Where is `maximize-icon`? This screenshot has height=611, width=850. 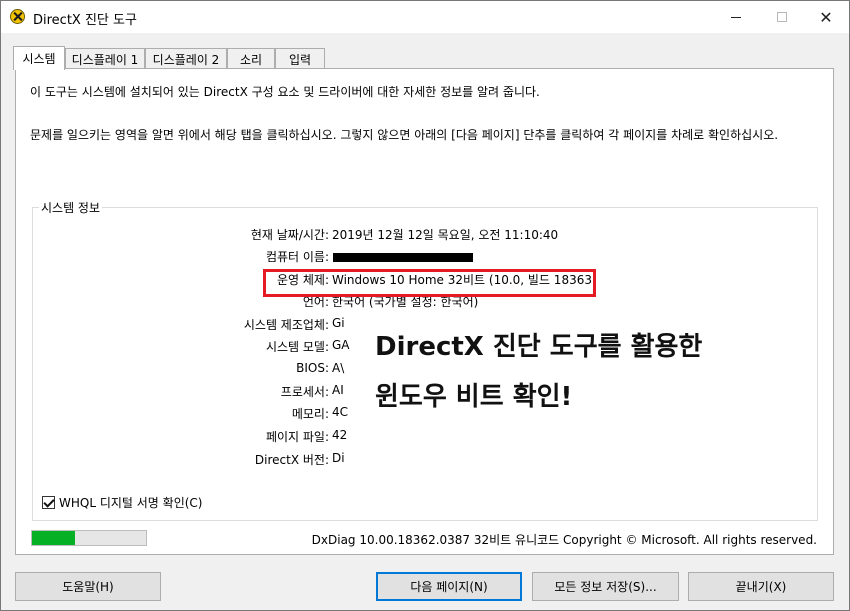 maximize-icon is located at coordinates (782, 17).